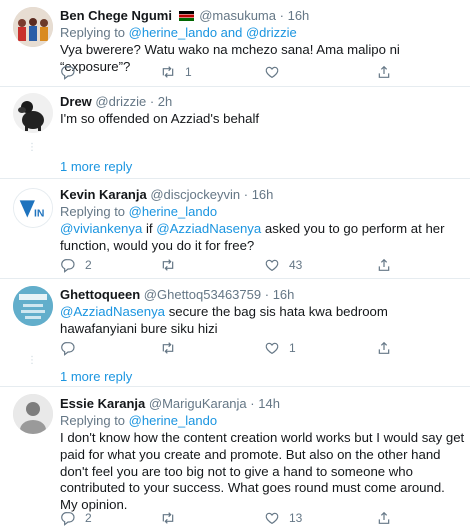 The image size is (470, 526). What do you see at coordinates (101, 228) in the screenshot?
I see `mention-link: @viviankenya` at bounding box center [101, 228].